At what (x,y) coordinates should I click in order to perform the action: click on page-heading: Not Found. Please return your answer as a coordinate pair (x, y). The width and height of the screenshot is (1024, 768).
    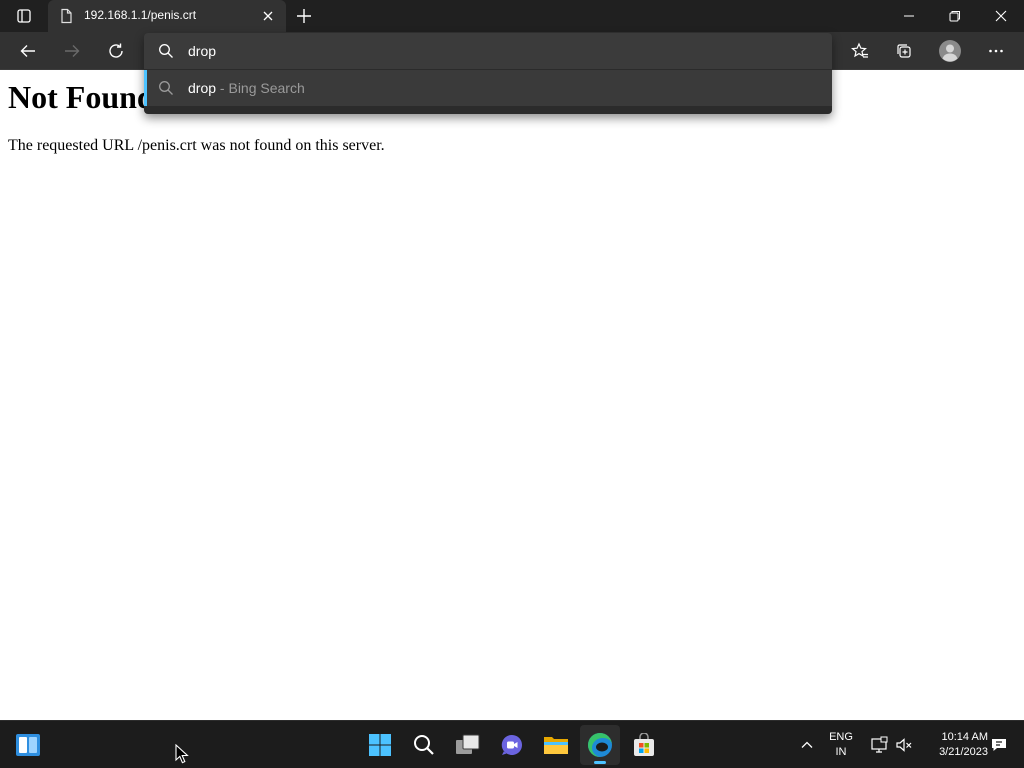
    Looking at the image, I should click on (81, 97).